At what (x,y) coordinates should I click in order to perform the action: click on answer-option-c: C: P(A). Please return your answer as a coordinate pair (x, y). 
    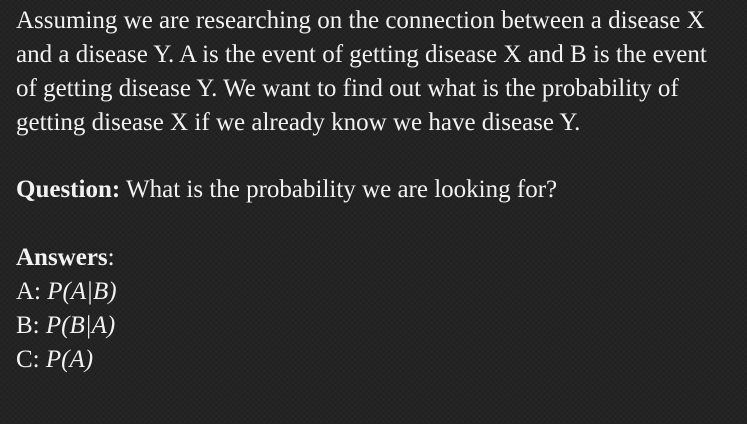
    Looking at the image, I should click on (373, 360).